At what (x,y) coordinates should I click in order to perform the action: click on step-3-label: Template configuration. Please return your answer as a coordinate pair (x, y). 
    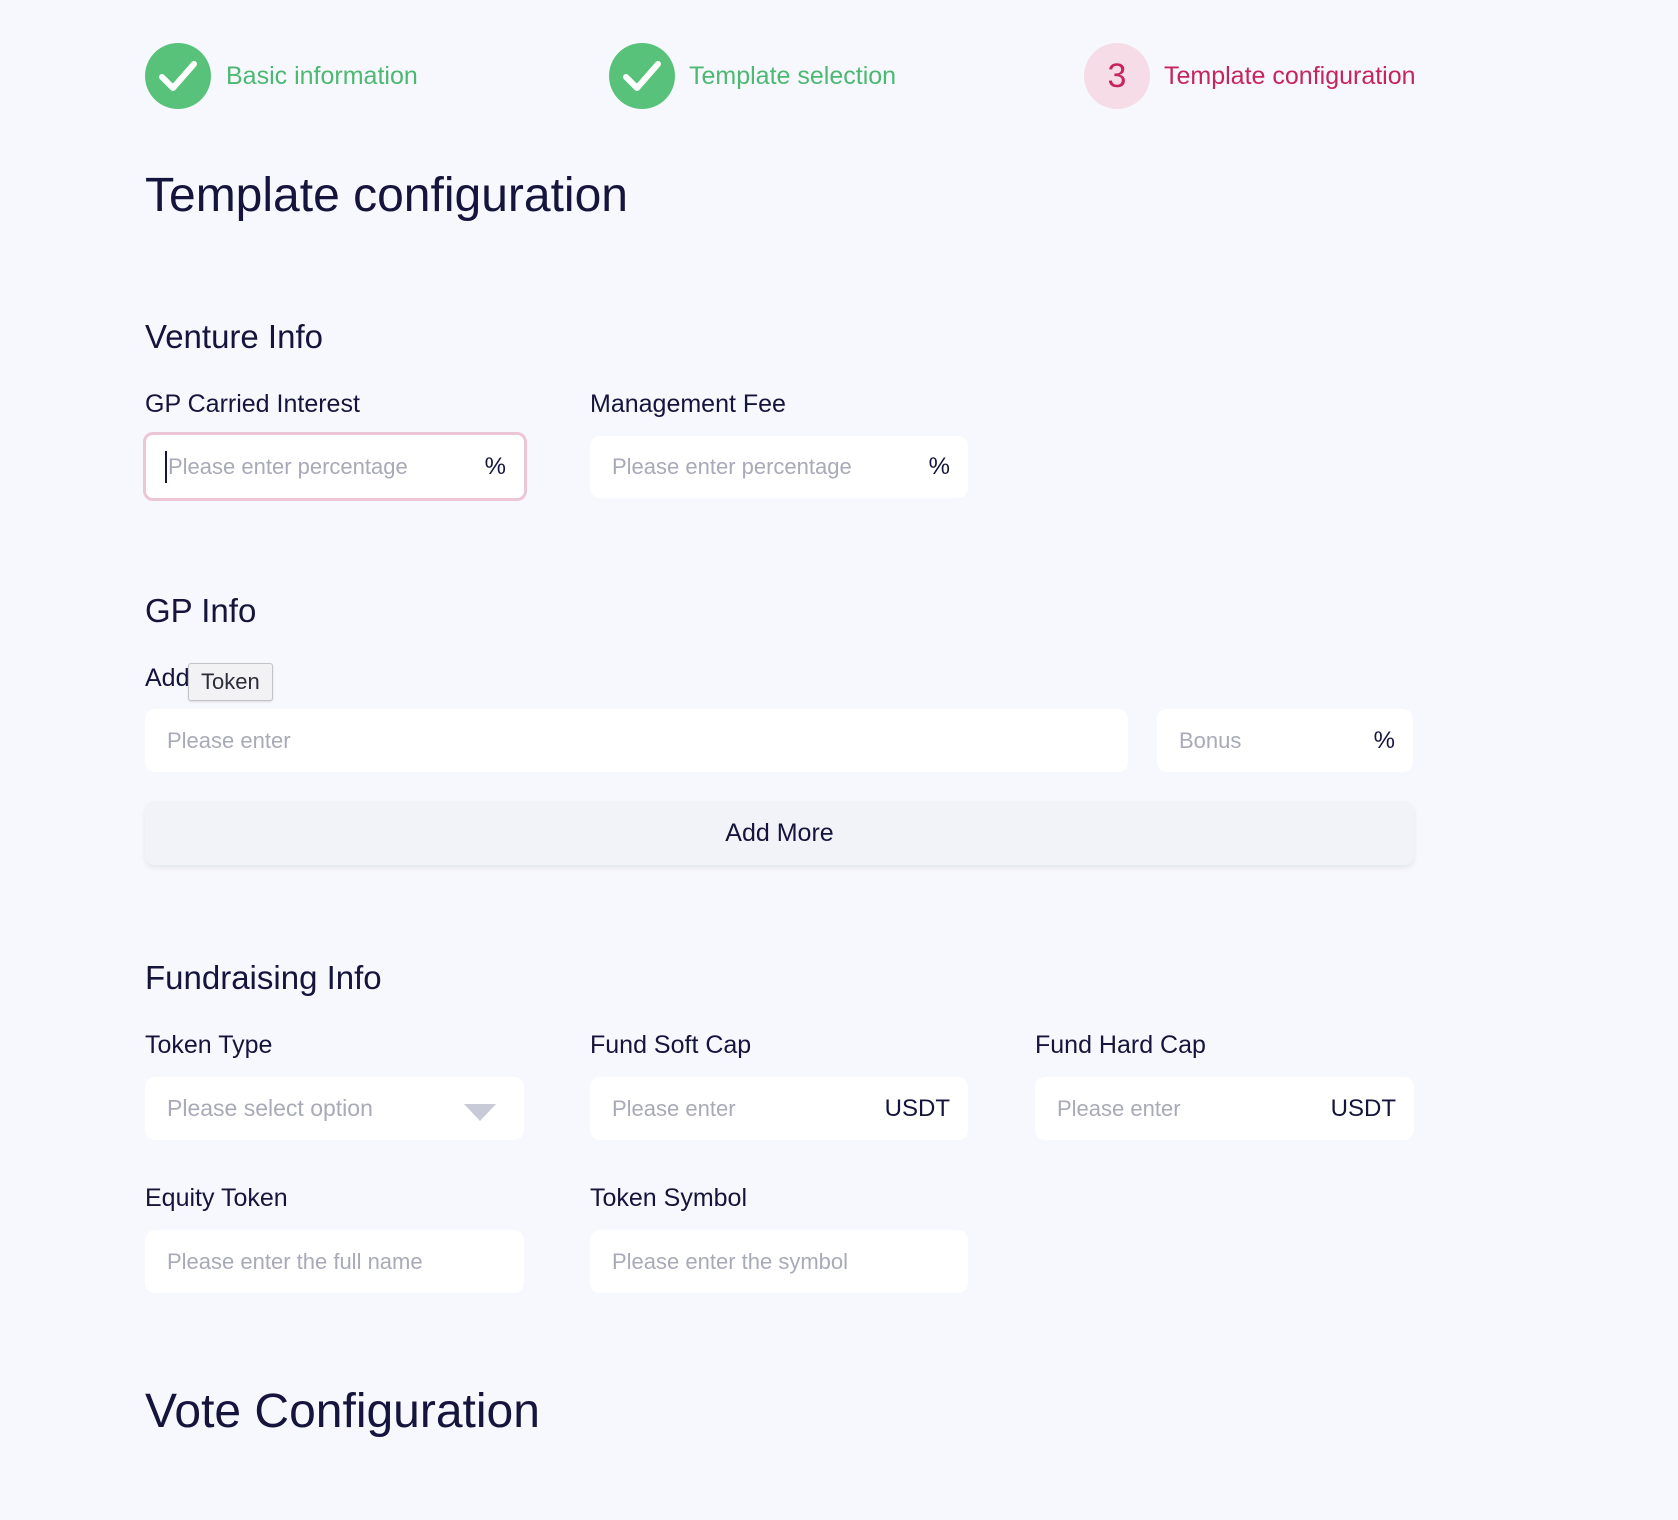
    Looking at the image, I should click on (1290, 76).